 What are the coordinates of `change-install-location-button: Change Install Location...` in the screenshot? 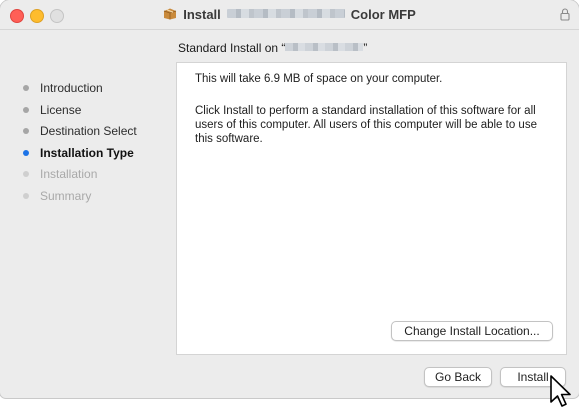 It's located at (472, 331).